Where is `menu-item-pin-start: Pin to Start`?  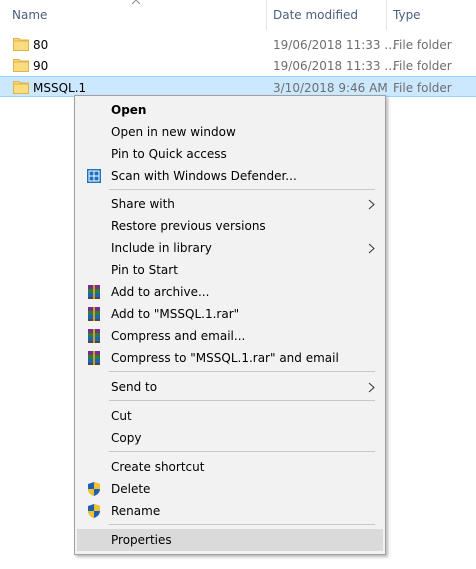
menu-item-pin-start: Pin to Start is located at coordinates (230, 270).